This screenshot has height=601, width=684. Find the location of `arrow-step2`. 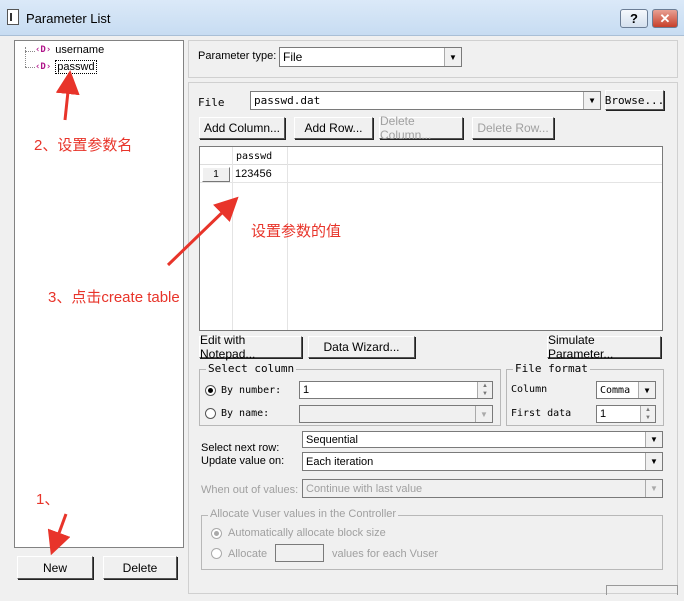

arrow-step2 is located at coordinates (67, 95).